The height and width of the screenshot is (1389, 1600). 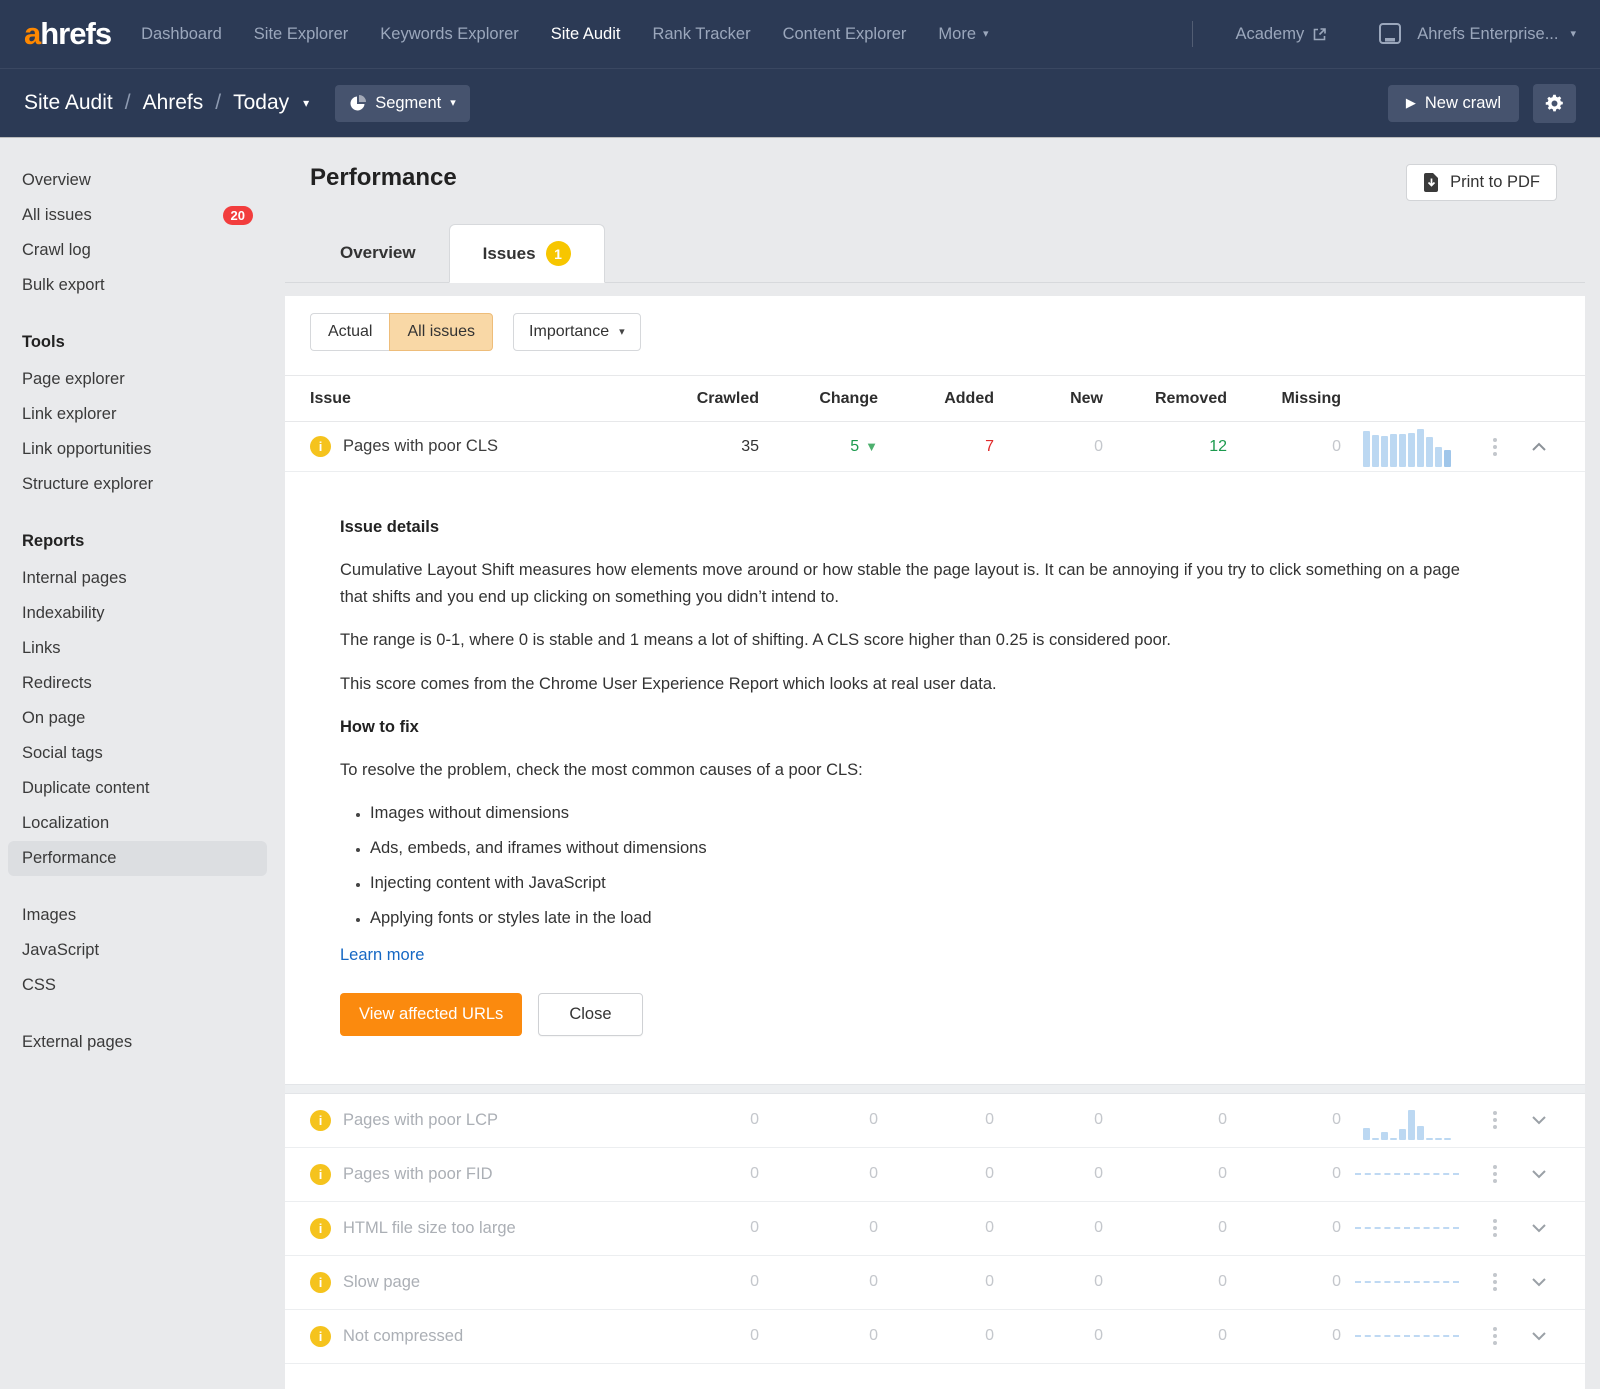 I want to click on history-sparkline-flat, so click(x=1407, y=1282).